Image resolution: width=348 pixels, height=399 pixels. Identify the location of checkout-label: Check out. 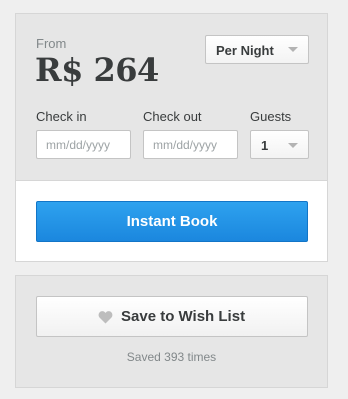
(172, 116).